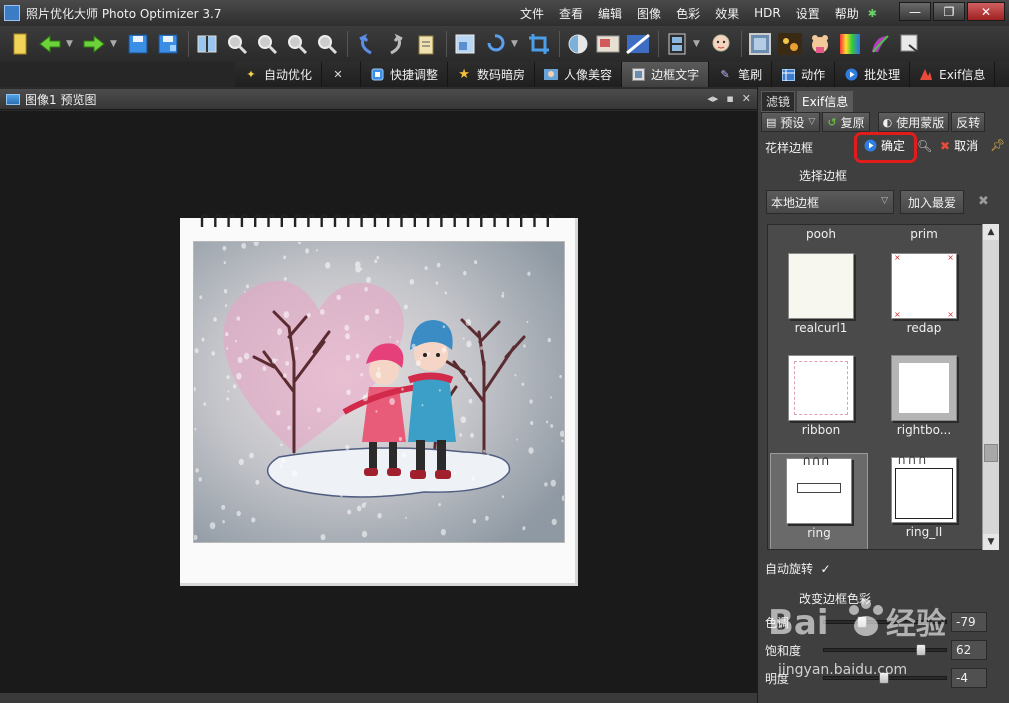  I want to click on forward-icon, so click(94, 44).